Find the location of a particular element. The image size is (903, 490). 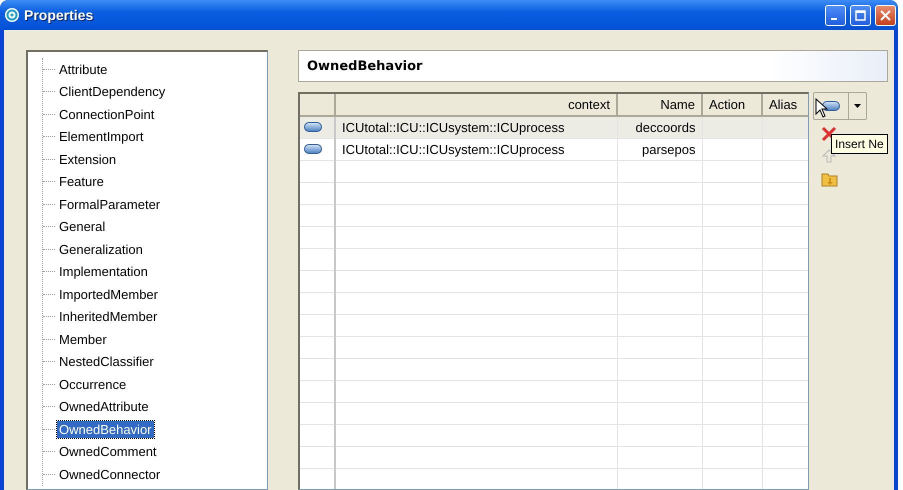

maximize-button is located at coordinates (860, 15).